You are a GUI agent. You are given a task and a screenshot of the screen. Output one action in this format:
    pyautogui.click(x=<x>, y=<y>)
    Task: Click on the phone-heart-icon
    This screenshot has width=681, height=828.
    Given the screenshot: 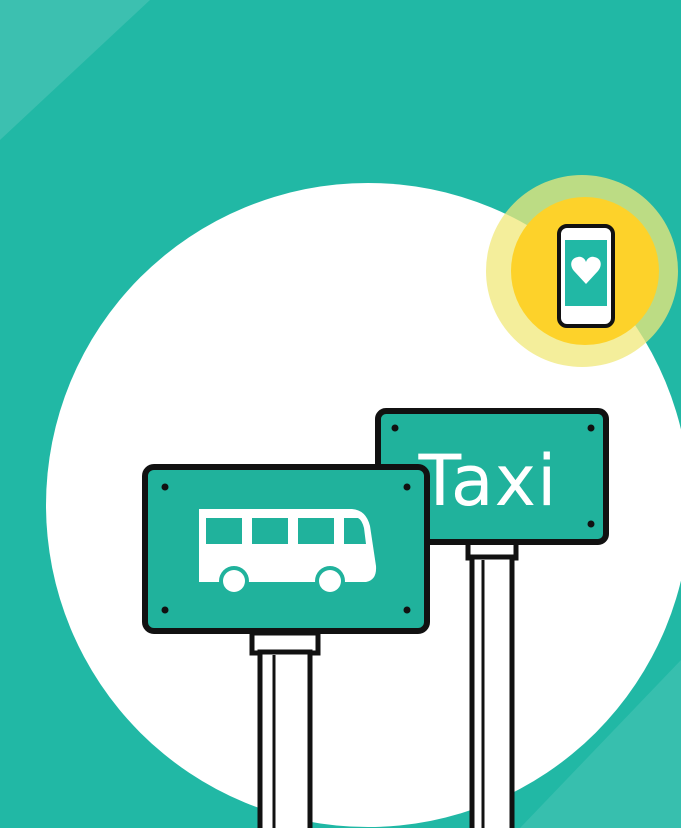 What is the action you would take?
    pyautogui.click(x=586, y=276)
    